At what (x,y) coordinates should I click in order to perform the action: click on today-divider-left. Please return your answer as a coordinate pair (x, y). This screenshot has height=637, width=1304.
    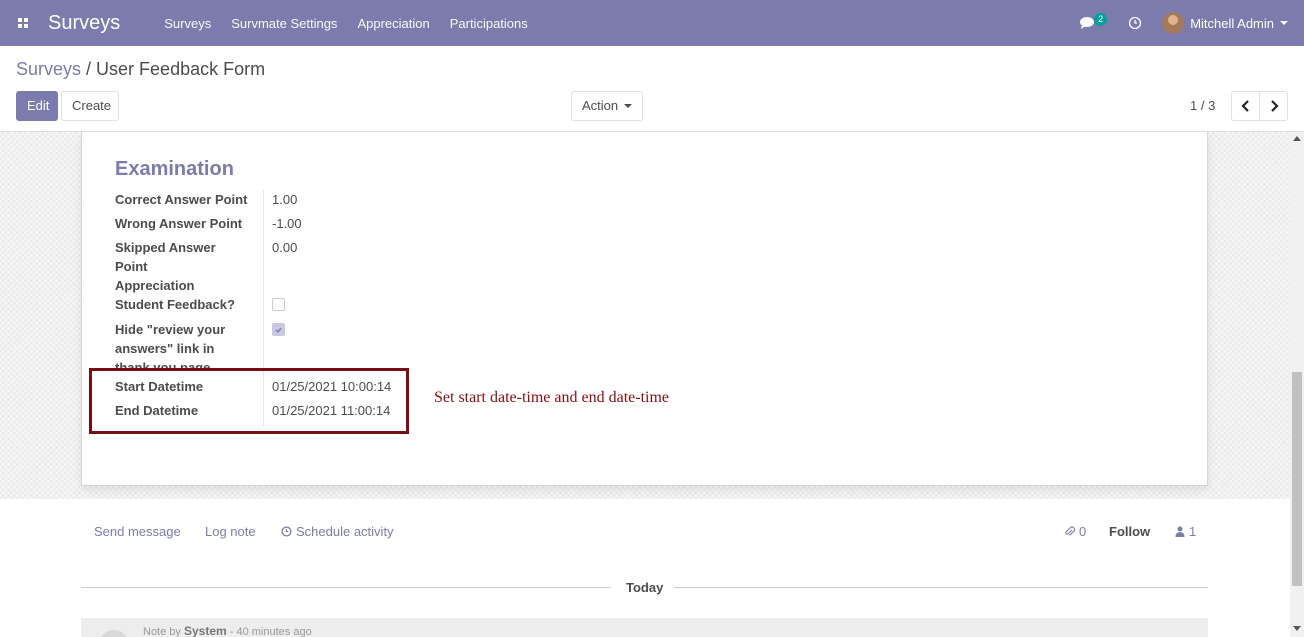
    Looking at the image, I should click on (346, 587).